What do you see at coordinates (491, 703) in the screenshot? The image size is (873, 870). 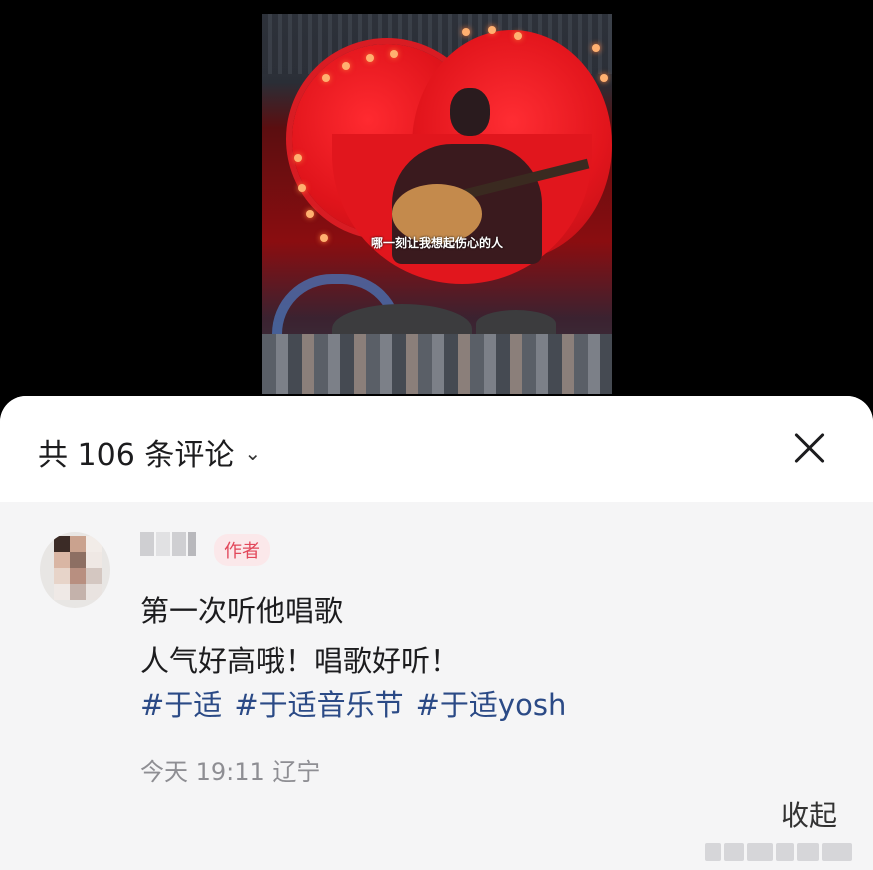 I see `hashtag-link: #于适yosh` at bounding box center [491, 703].